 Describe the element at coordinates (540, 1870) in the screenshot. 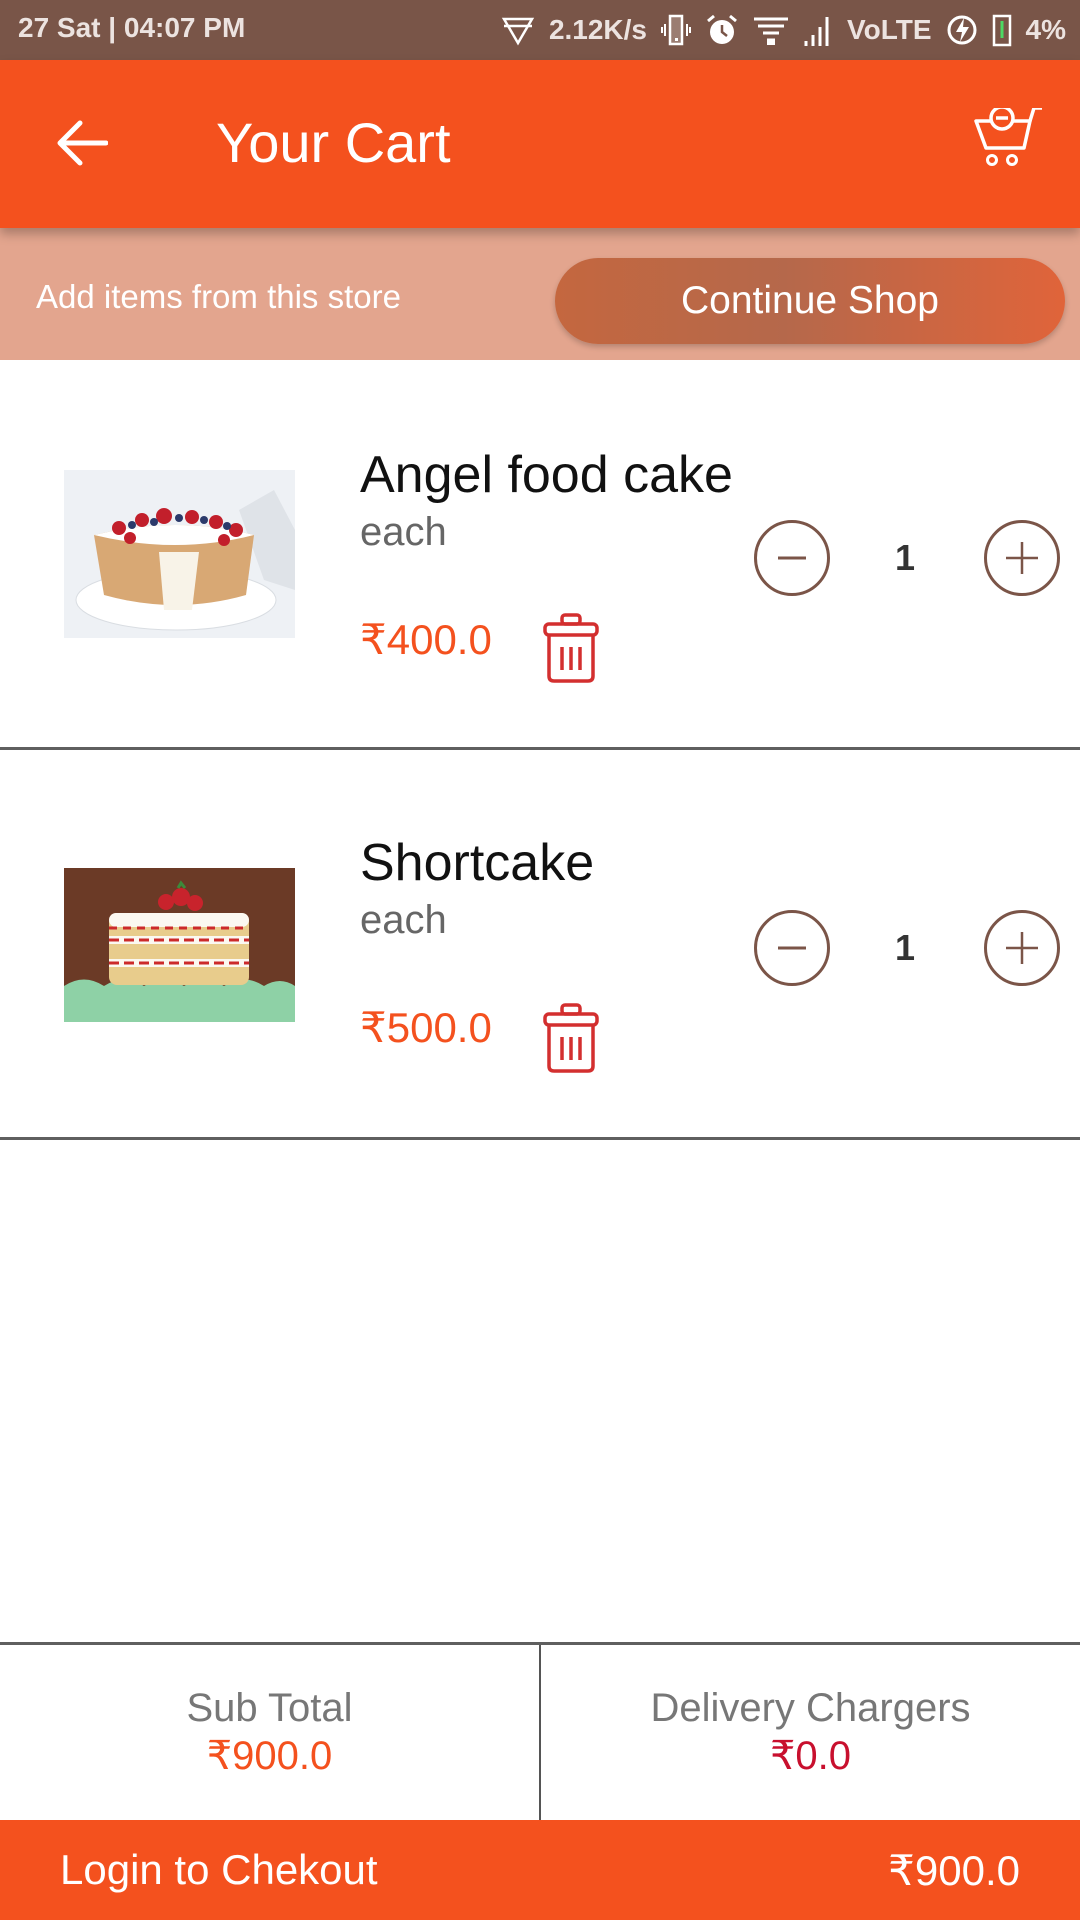

I see `checkout-button: Login to Chekout ₹900.0` at that location.